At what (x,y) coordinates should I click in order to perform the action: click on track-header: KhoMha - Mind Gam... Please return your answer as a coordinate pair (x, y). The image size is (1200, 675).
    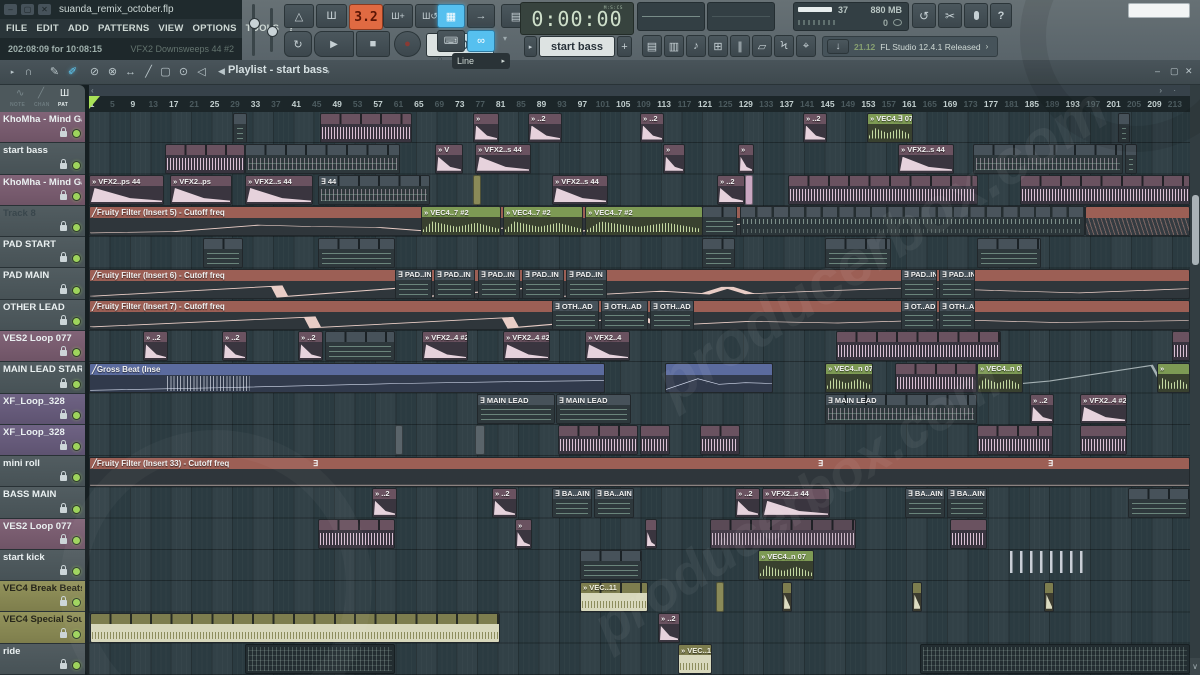
    Looking at the image, I should click on (42, 128).